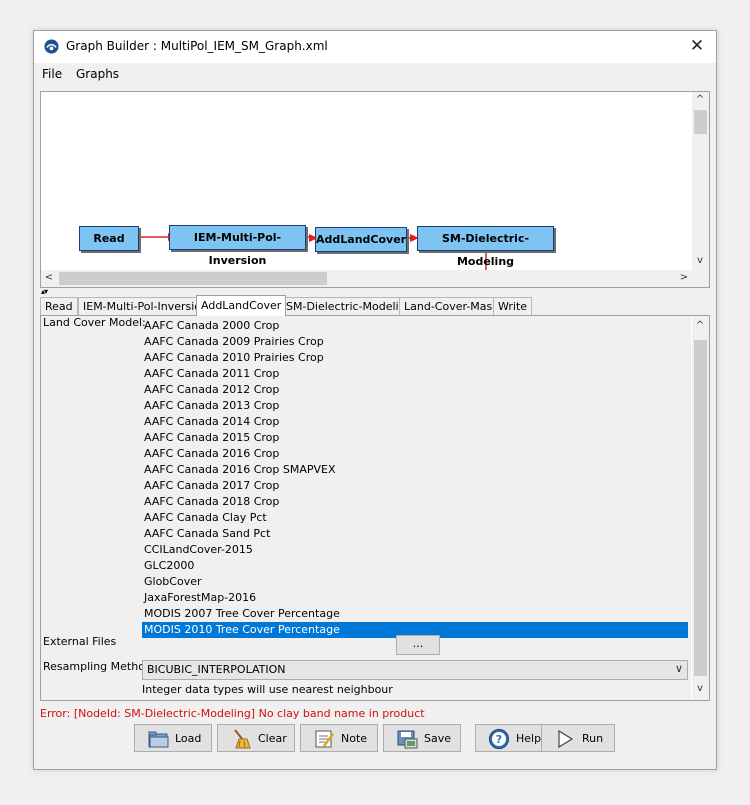 Image resolution: width=750 pixels, height=805 pixels. Describe the element at coordinates (241, 305) in the screenshot. I see `tab-addlandcover: AddLandCover` at that location.